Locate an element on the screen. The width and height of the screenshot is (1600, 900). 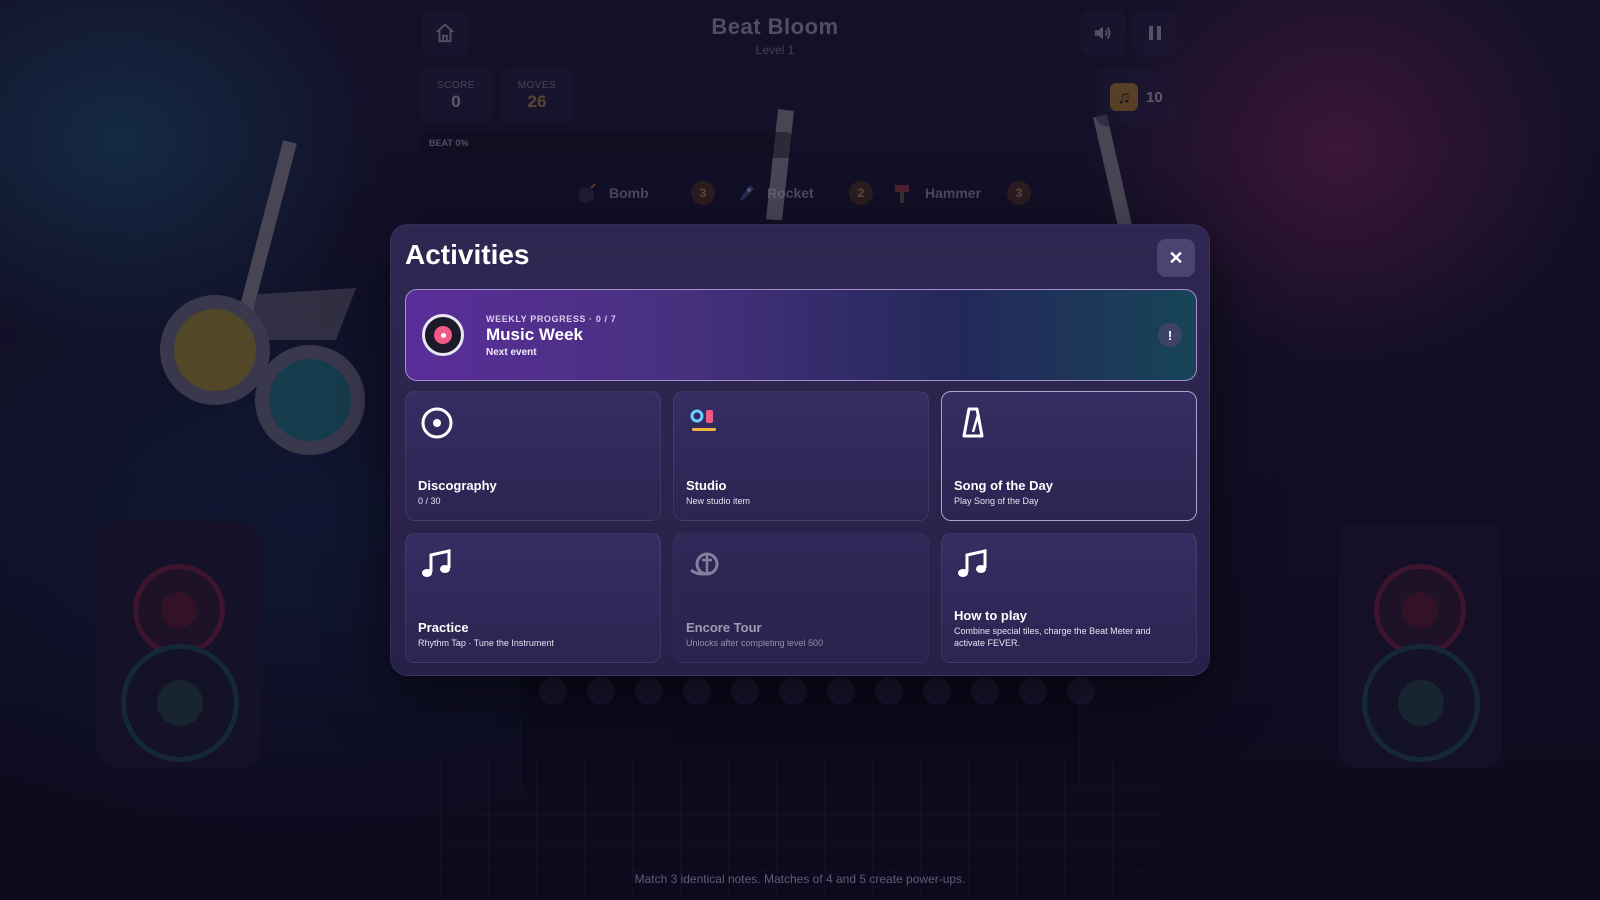
card-discography: Discography 0 / 30 is located at coordinates (533, 456).